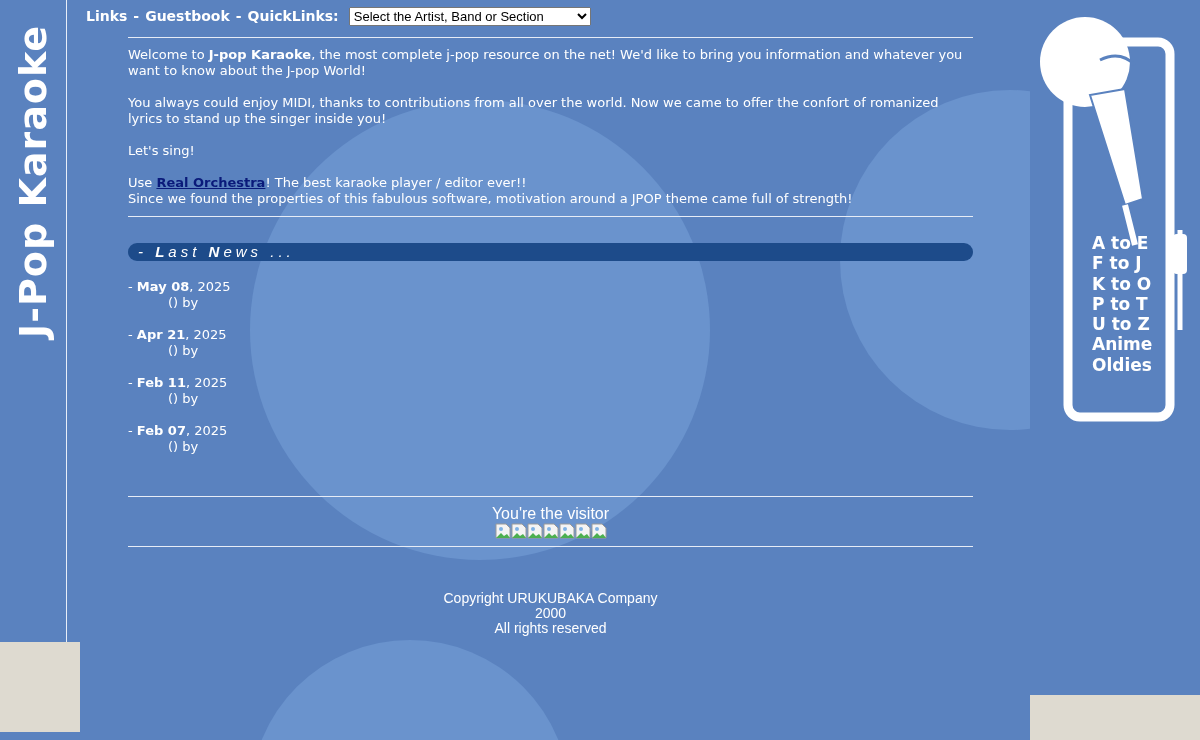 This screenshot has width=1200, height=740. What do you see at coordinates (1122, 344) in the screenshot?
I see `section-link: Anime` at bounding box center [1122, 344].